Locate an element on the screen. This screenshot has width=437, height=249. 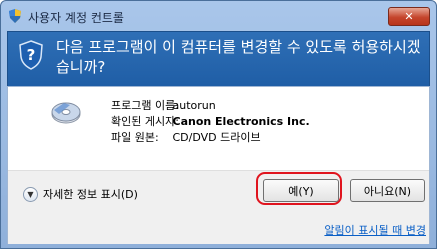
close-icon: ✕ is located at coordinates (409, 16).